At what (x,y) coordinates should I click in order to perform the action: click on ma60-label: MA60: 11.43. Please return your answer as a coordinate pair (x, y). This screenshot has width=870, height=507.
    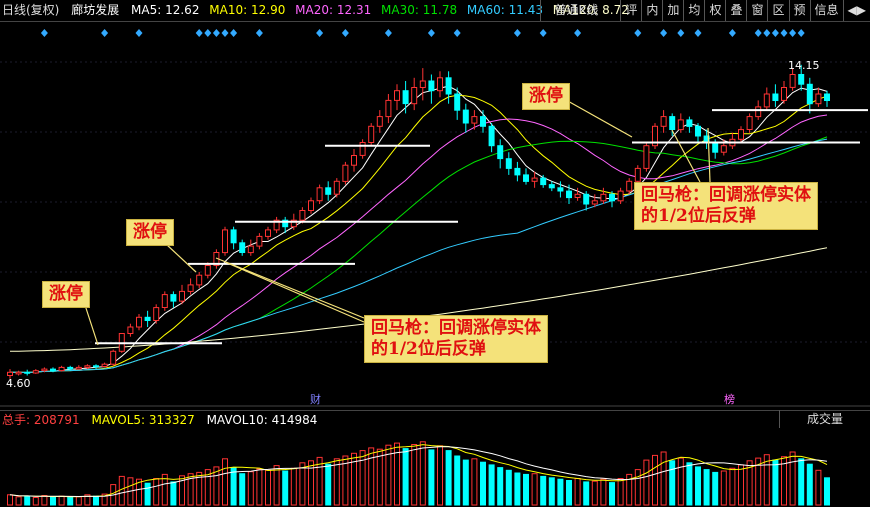
    Looking at the image, I should click on (504, 10).